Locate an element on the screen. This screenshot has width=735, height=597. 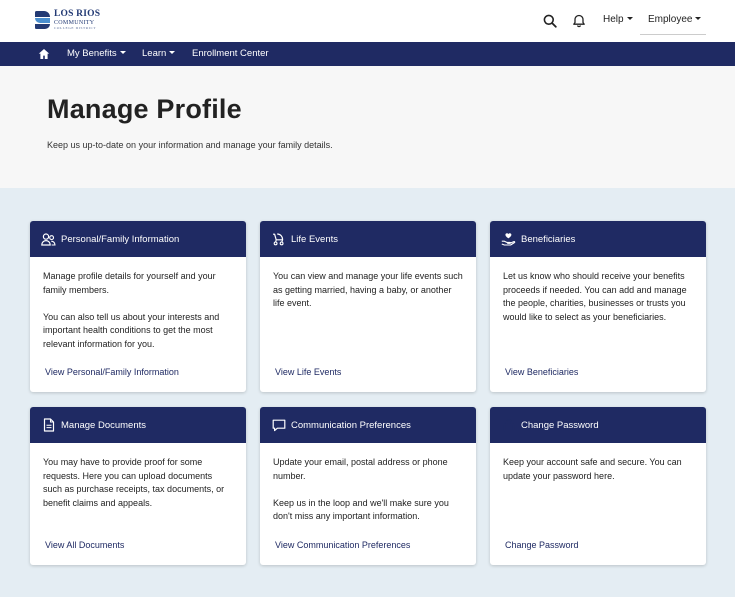
nav-enrollment-center-label: Enrollment Center is located at coordinates (230, 53).